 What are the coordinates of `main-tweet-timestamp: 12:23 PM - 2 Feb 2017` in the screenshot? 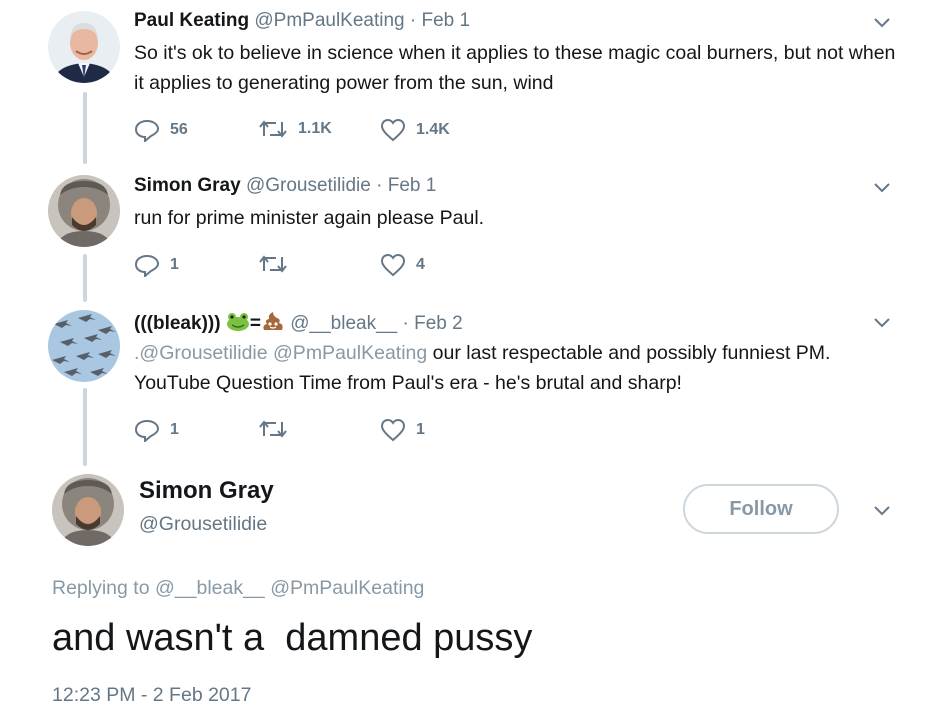 It's located at (151, 695).